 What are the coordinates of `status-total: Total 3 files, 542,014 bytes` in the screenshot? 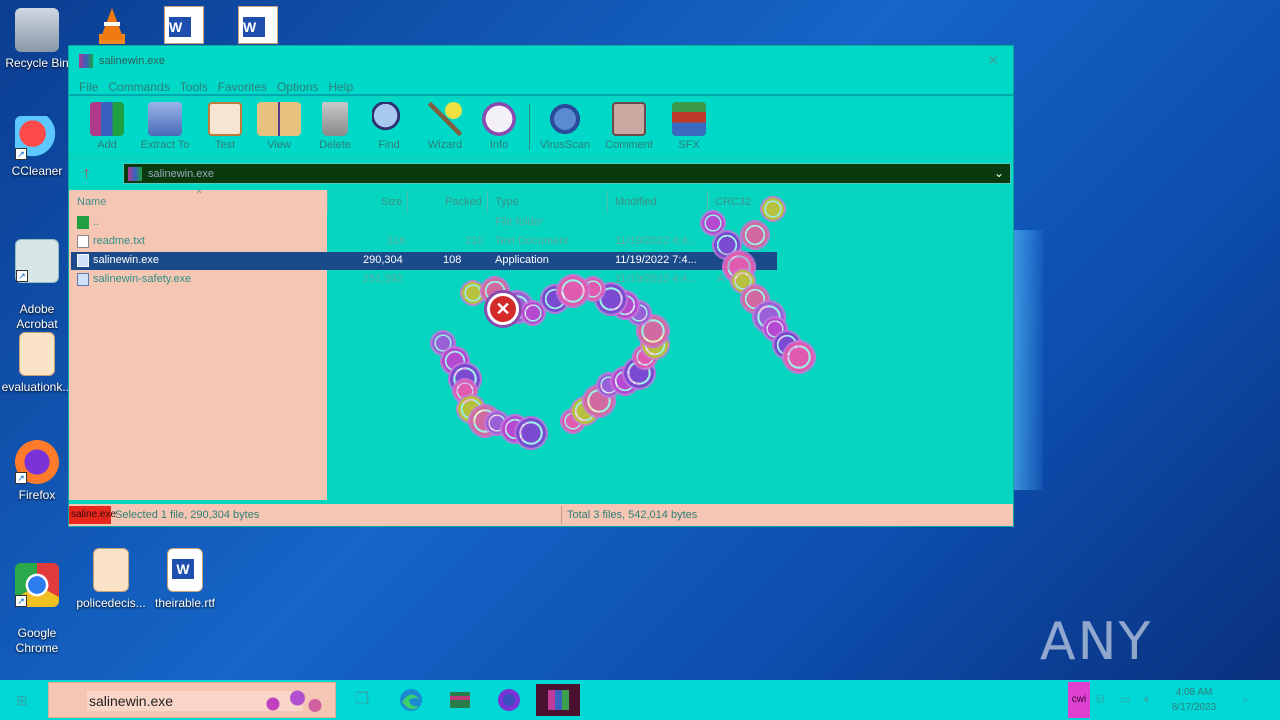 It's located at (632, 515).